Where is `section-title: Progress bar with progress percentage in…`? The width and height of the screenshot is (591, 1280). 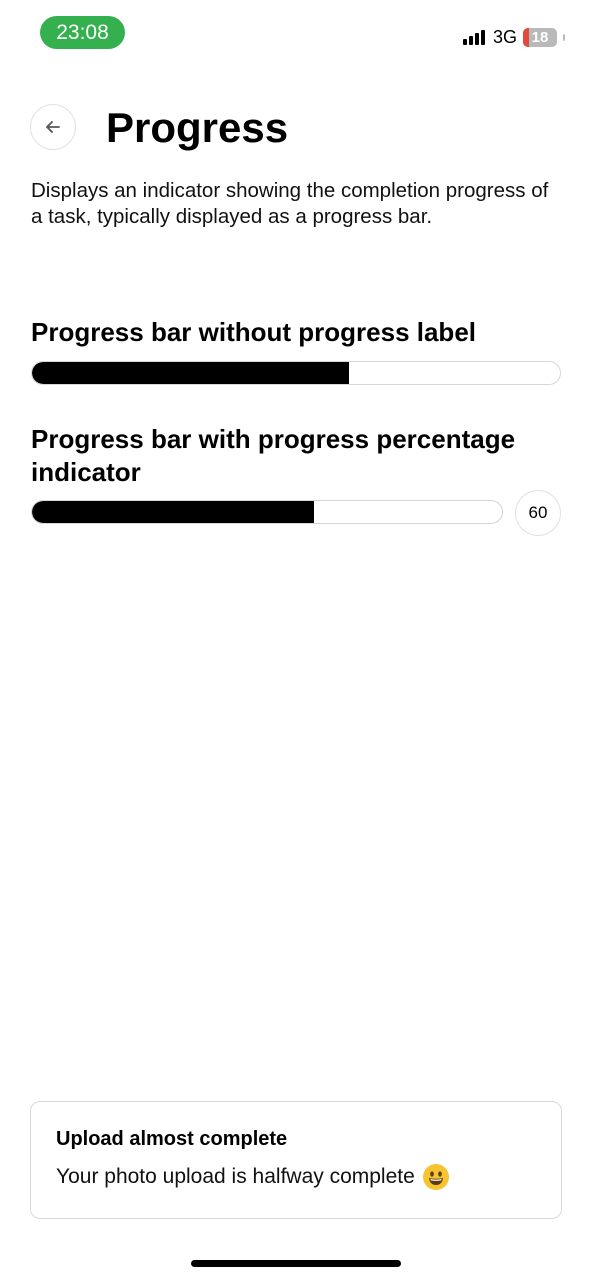
section-title: Progress bar with progress percentage in… is located at coordinates (273, 455).